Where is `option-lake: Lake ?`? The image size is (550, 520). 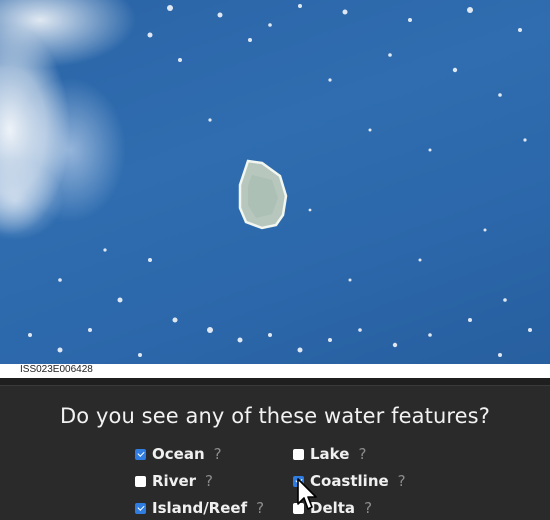
option-lake: Lake ? is located at coordinates (329, 454).